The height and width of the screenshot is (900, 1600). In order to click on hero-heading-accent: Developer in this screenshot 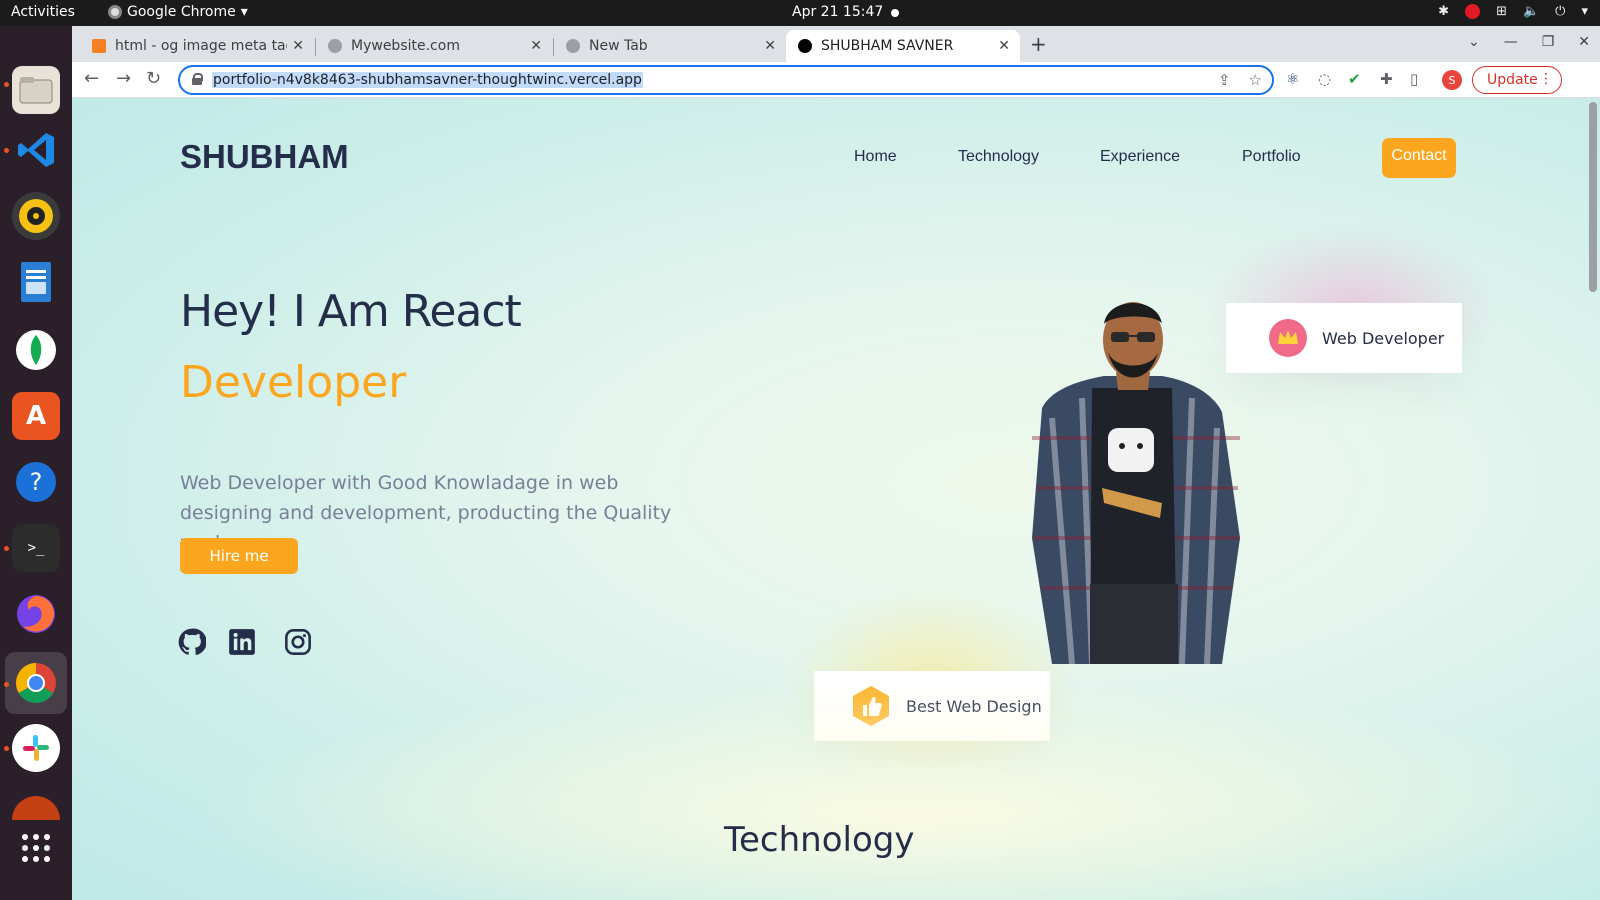, I will do `click(293, 382)`.